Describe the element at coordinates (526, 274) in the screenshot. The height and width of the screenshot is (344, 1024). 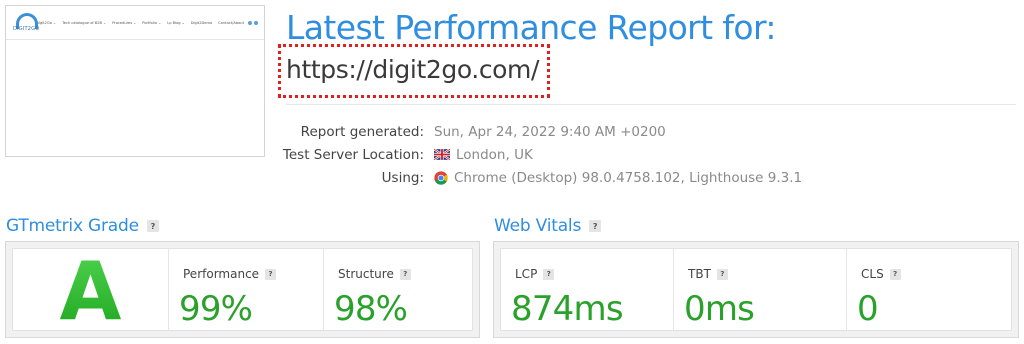
I see `lcp-label: LCP` at that location.